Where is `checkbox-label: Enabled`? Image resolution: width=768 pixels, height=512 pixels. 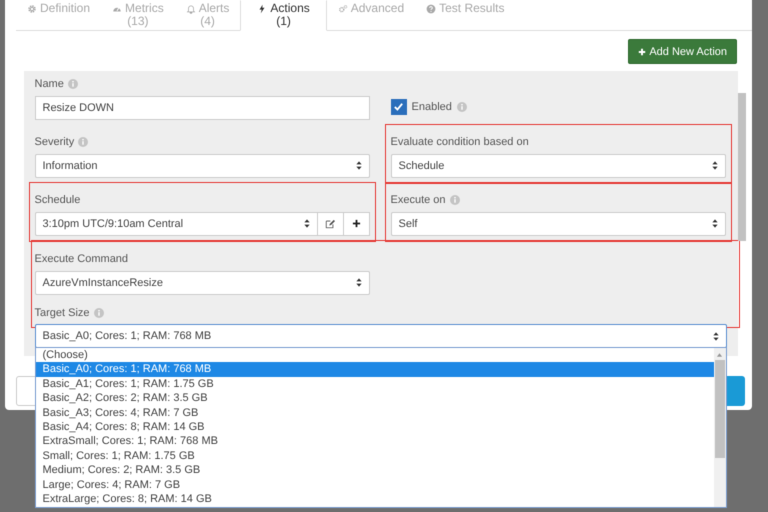 checkbox-label: Enabled is located at coordinates (432, 106).